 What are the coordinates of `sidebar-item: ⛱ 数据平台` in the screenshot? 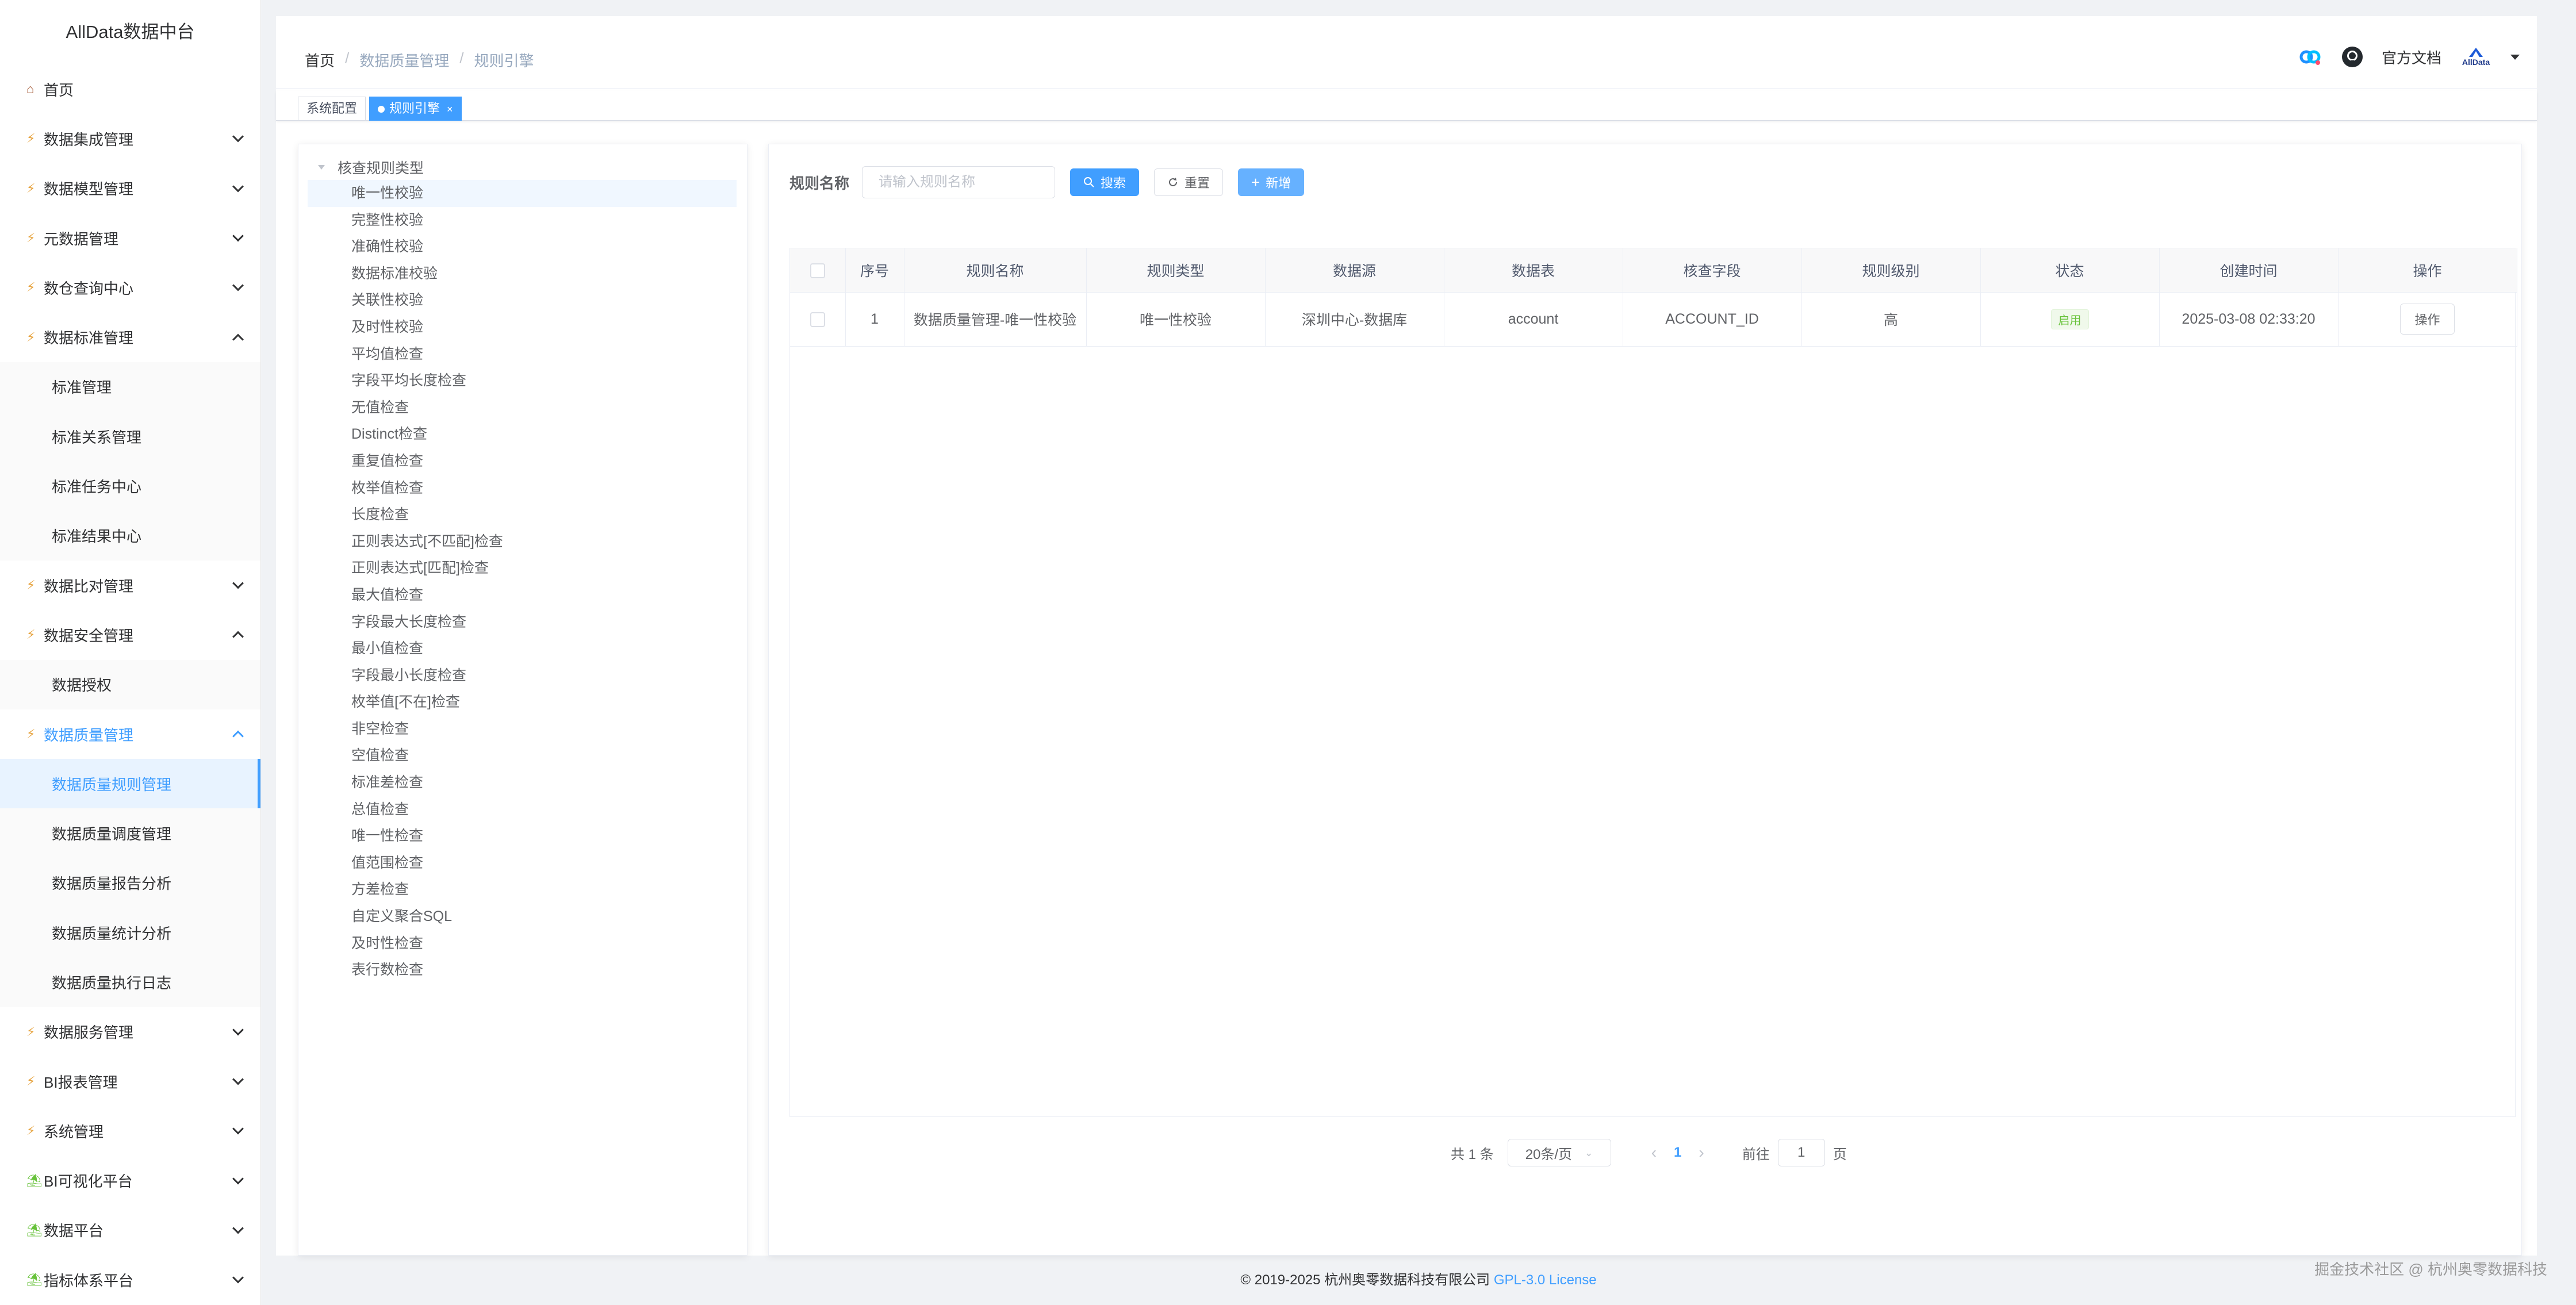 It's located at (130, 1231).